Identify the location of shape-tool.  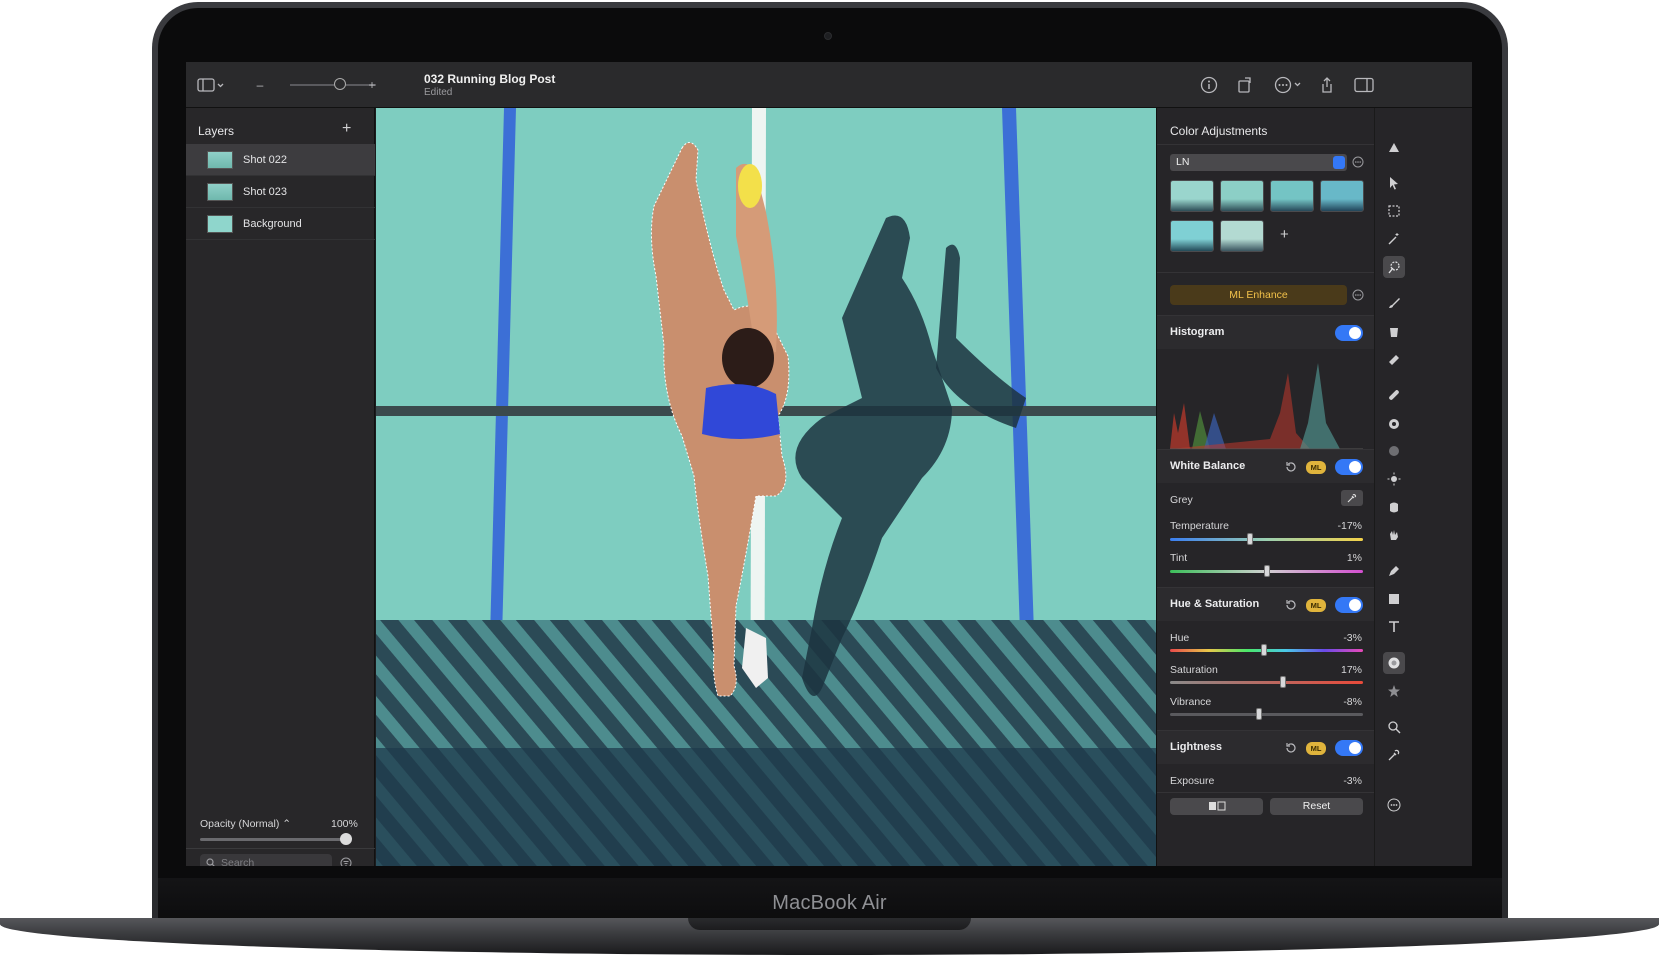
(1394, 599).